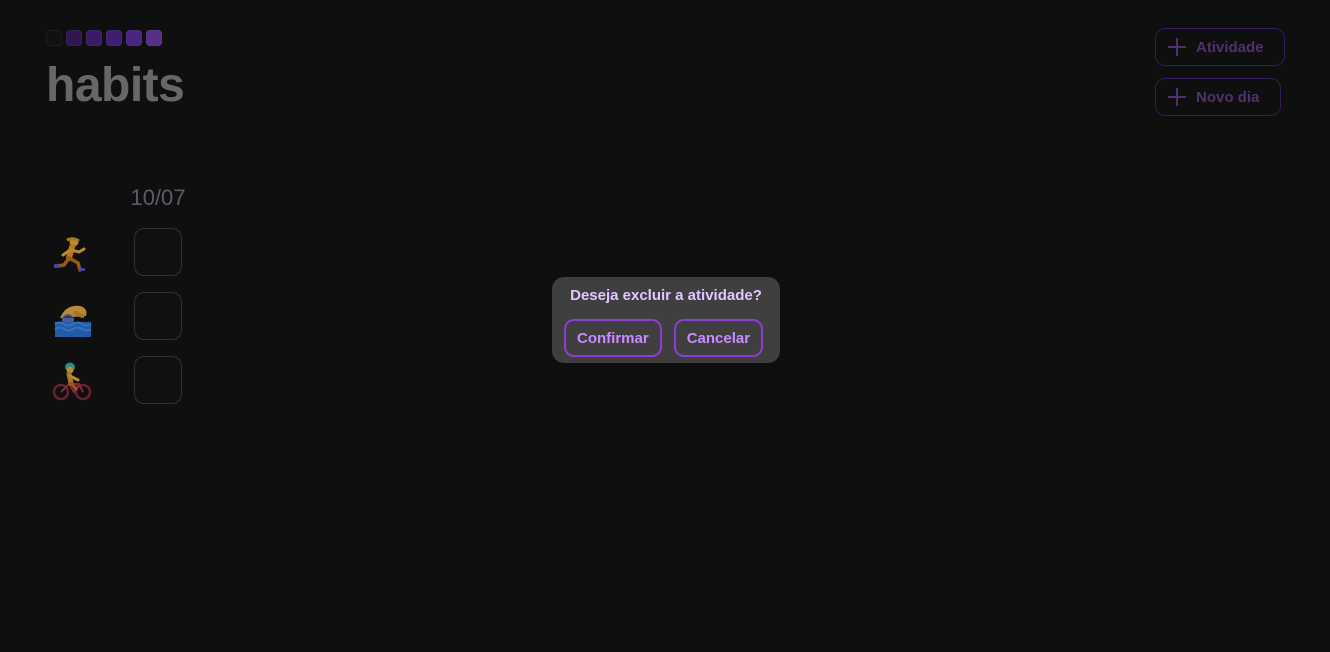 Image resolution: width=1330 pixels, height=652 pixels. Describe the element at coordinates (613, 338) in the screenshot. I see `confirm-button: Confirmar` at that location.